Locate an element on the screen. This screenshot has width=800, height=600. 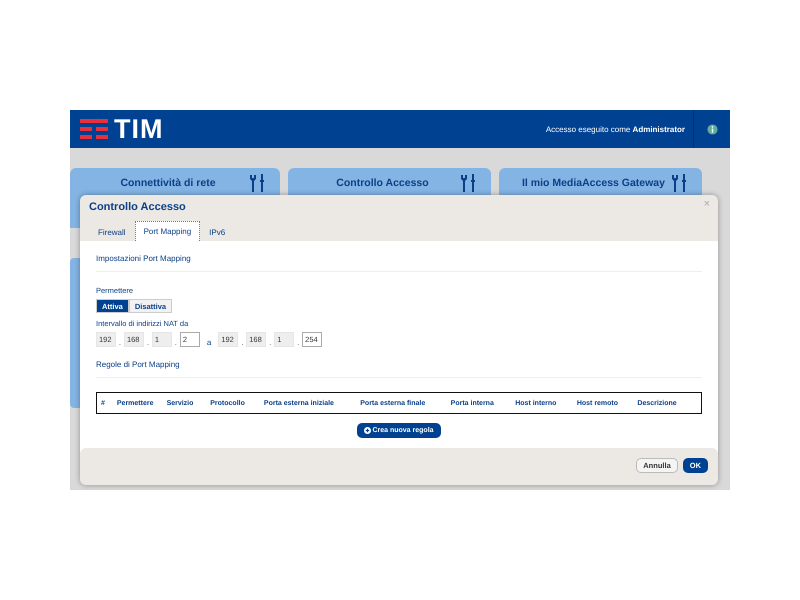
dialog-title: Controllo Accesso is located at coordinates (137, 207).